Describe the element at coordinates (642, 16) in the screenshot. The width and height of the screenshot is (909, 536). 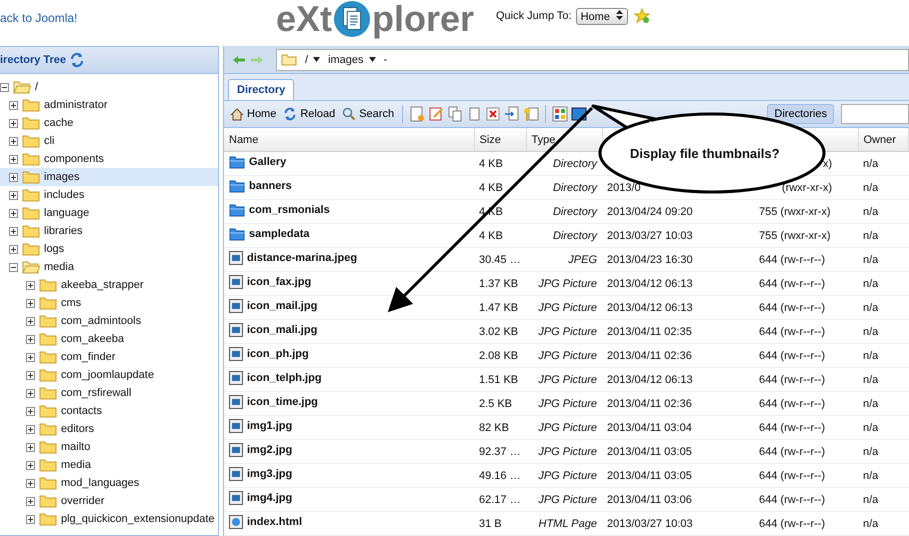
I see `star-icon` at that location.